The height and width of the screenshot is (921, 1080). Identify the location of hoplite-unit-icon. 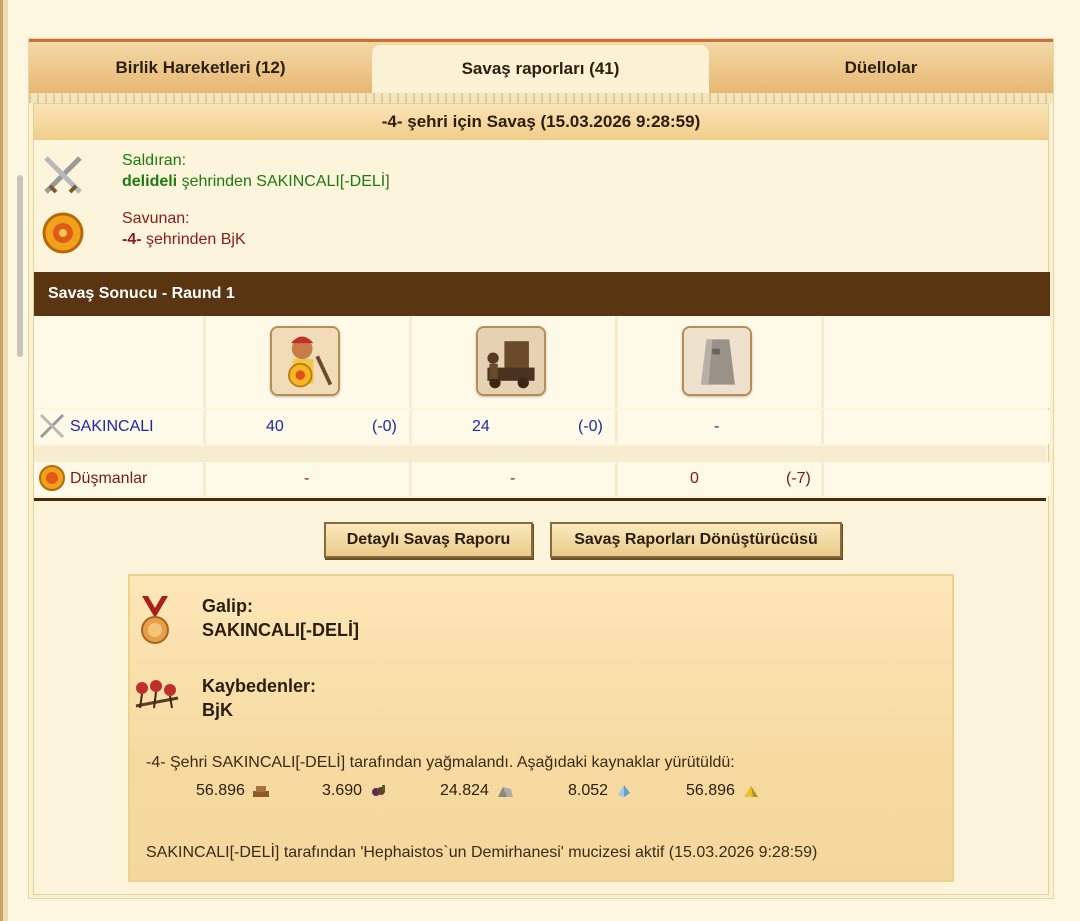
(305, 361).